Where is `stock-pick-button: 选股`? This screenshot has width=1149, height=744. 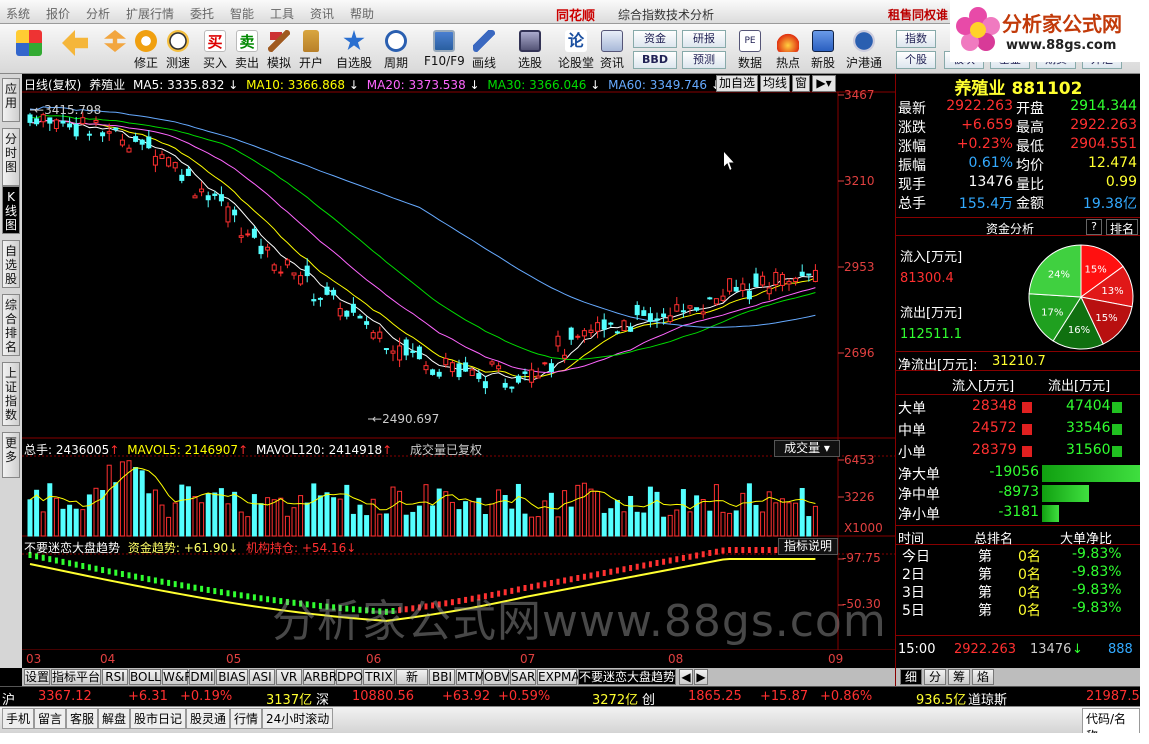
stock-pick-button: 选股 is located at coordinates (530, 50).